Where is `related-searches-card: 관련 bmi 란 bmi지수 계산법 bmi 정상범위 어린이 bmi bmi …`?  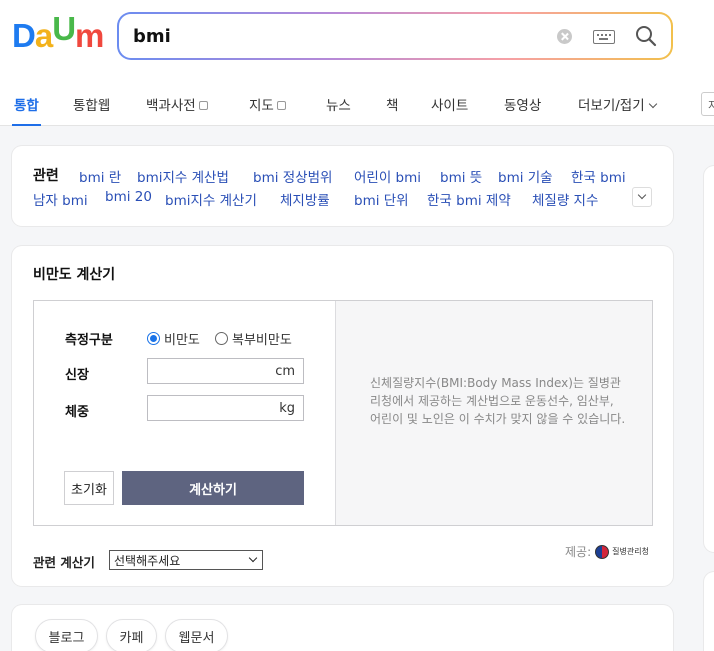
related-searches-card: 관련 bmi 란 bmi지수 계산법 bmi 정상범위 어린이 bmi bmi … is located at coordinates (342, 186).